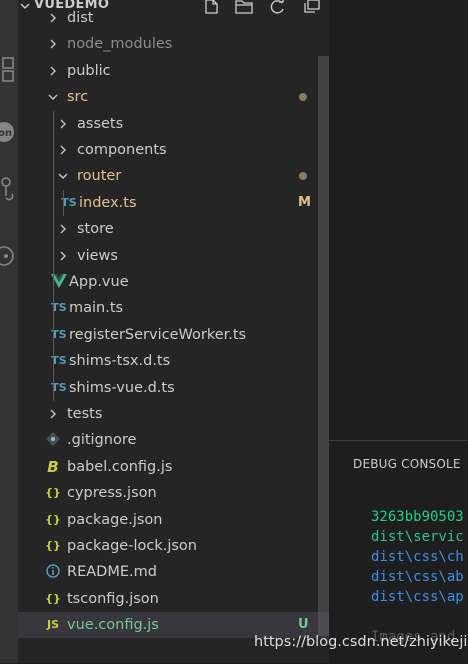 Image resolution: width=468 pixels, height=664 pixels. I want to click on account-icon: on, so click(9, 132).